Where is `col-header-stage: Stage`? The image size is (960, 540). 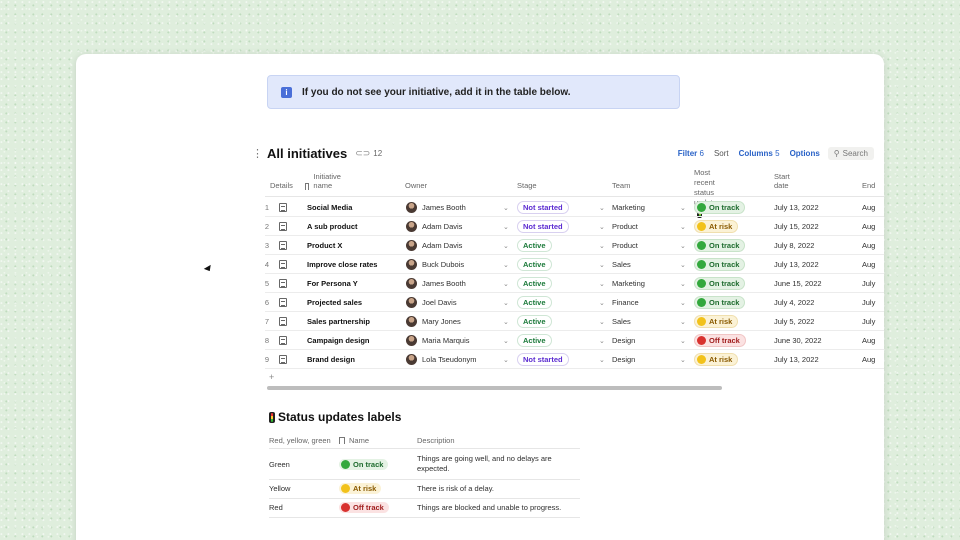
col-header-stage: Stage is located at coordinates (527, 181).